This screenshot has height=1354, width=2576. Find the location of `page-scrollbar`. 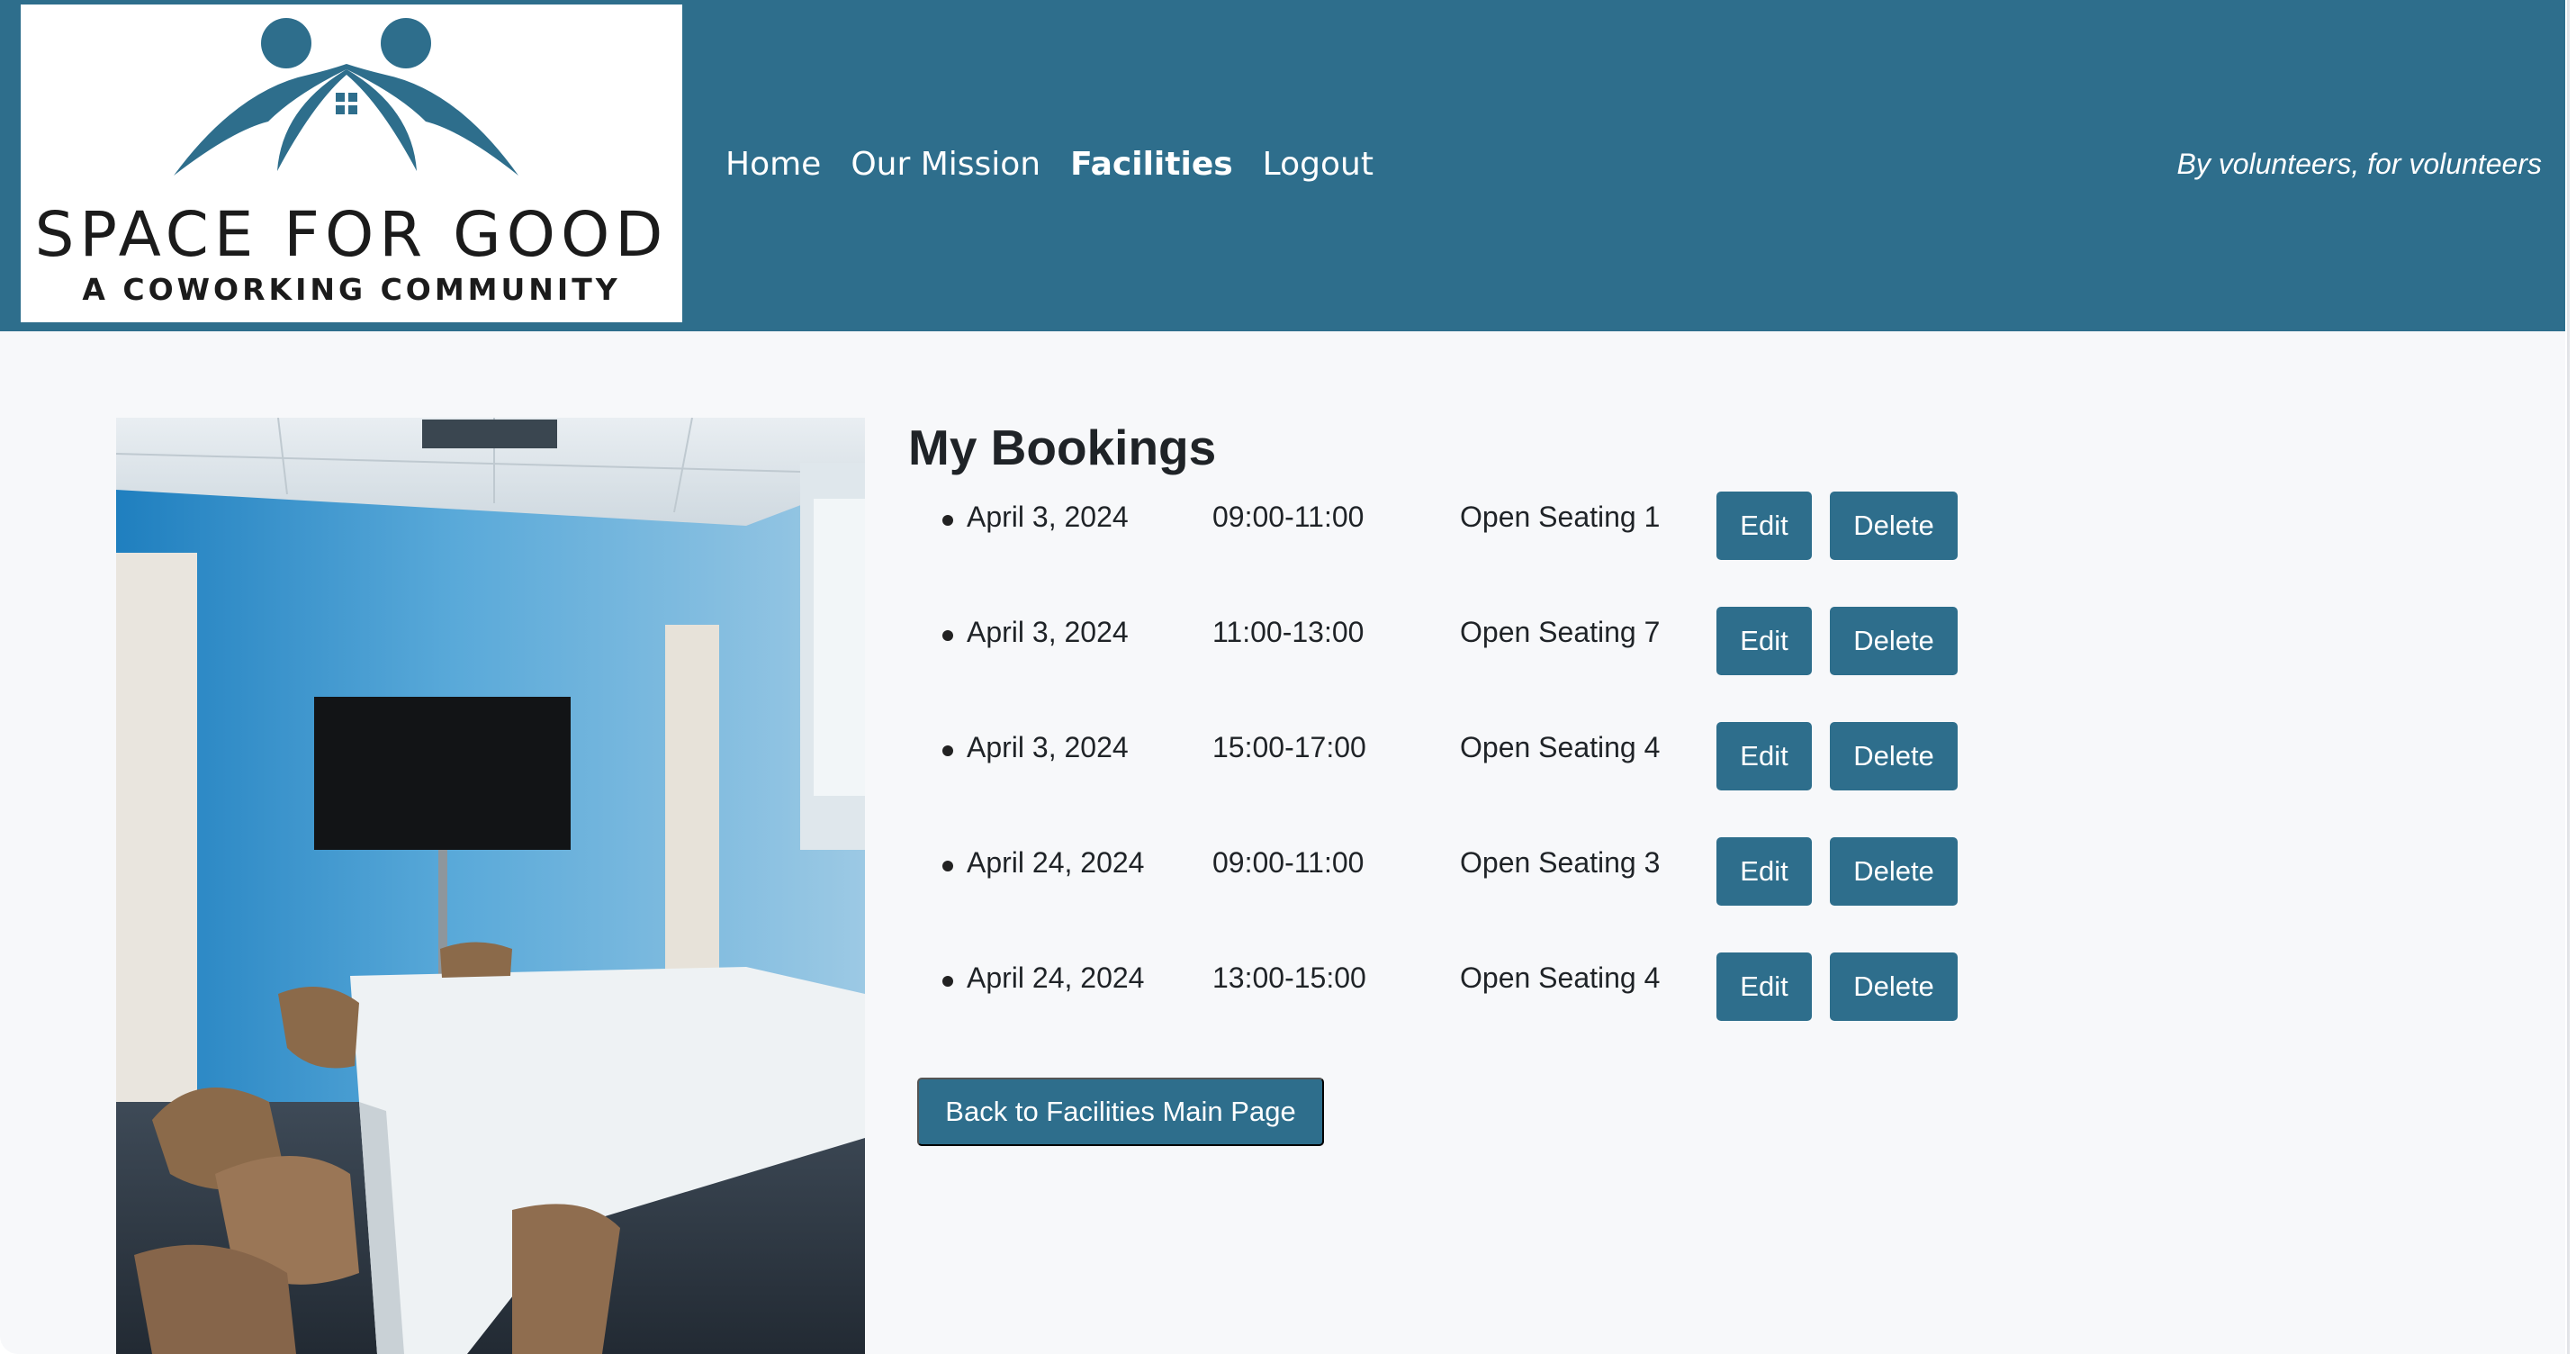

page-scrollbar is located at coordinates (2570, 677).